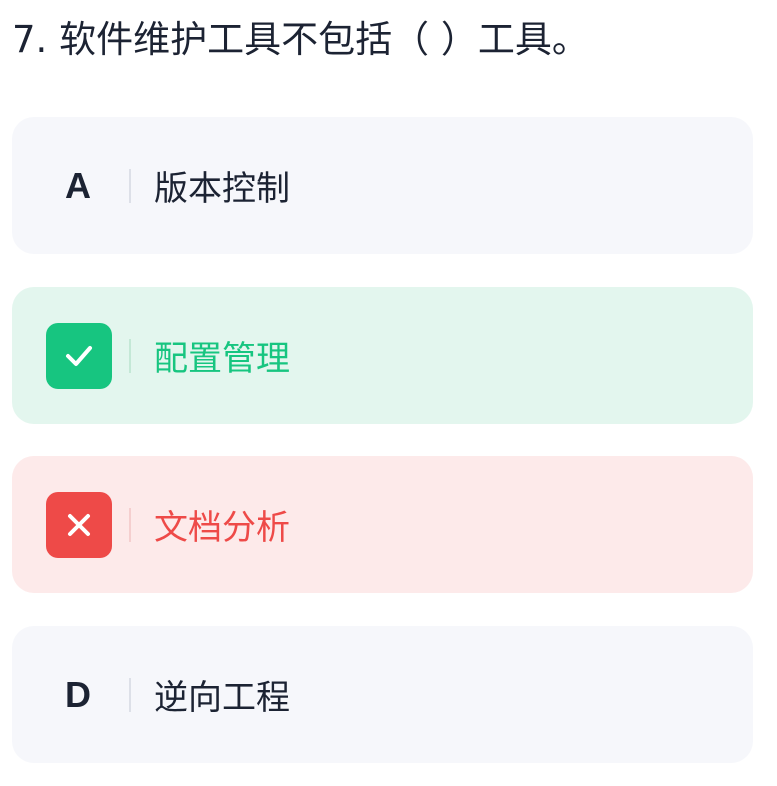 Image resolution: width=777 pixels, height=786 pixels. Describe the element at coordinates (222, 189) in the screenshot. I see `option-label: 版本控制` at that location.